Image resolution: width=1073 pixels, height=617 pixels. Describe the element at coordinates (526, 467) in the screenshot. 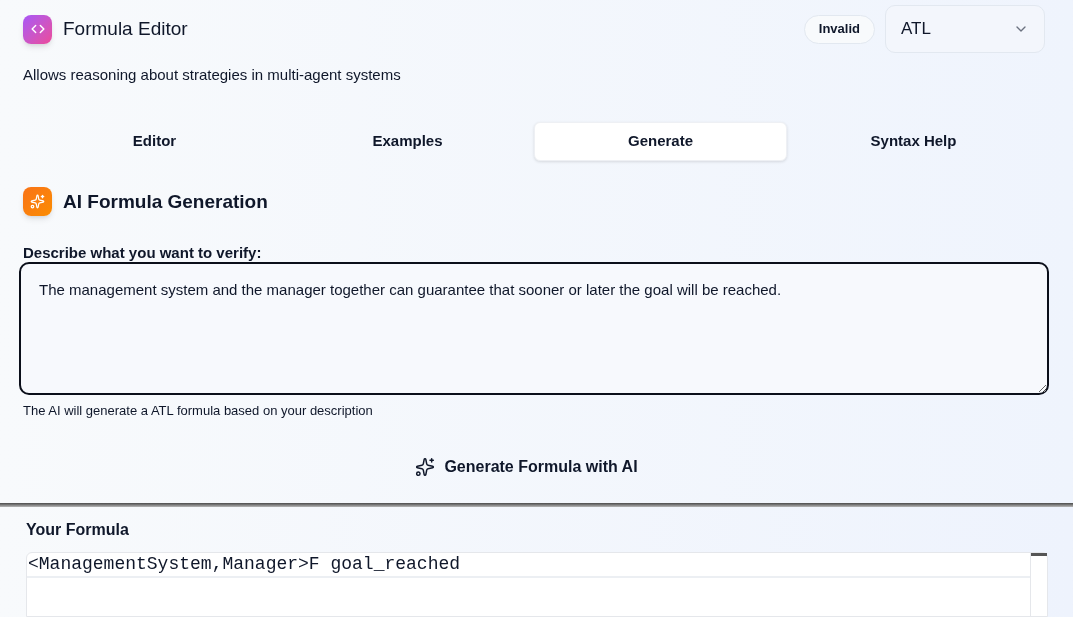

I see `generate-button: Generate Formula with AI` at that location.